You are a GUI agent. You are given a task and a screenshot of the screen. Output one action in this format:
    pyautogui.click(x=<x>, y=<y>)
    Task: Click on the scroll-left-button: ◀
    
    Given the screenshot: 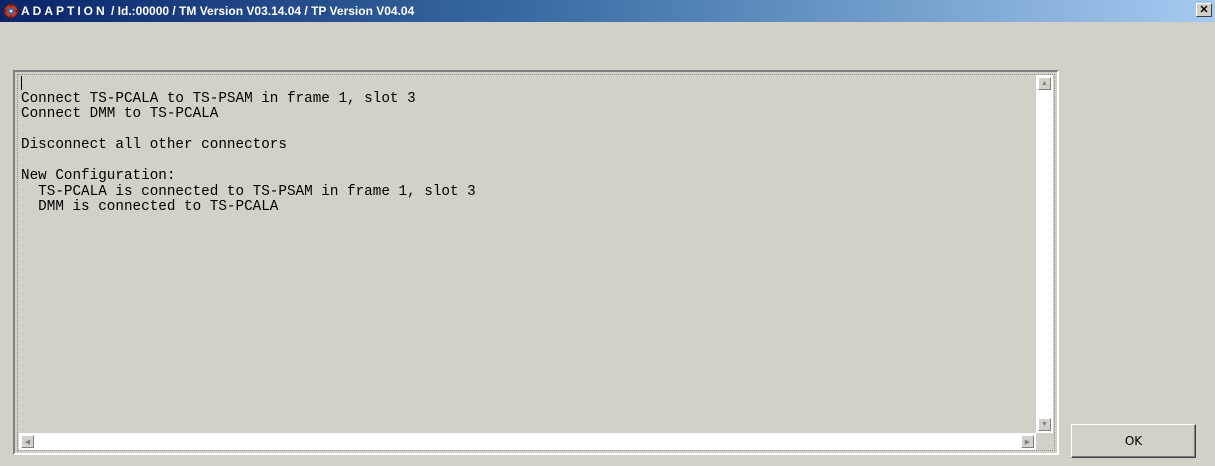 What is the action you would take?
    pyautogui.click(x=27, y=441)
    